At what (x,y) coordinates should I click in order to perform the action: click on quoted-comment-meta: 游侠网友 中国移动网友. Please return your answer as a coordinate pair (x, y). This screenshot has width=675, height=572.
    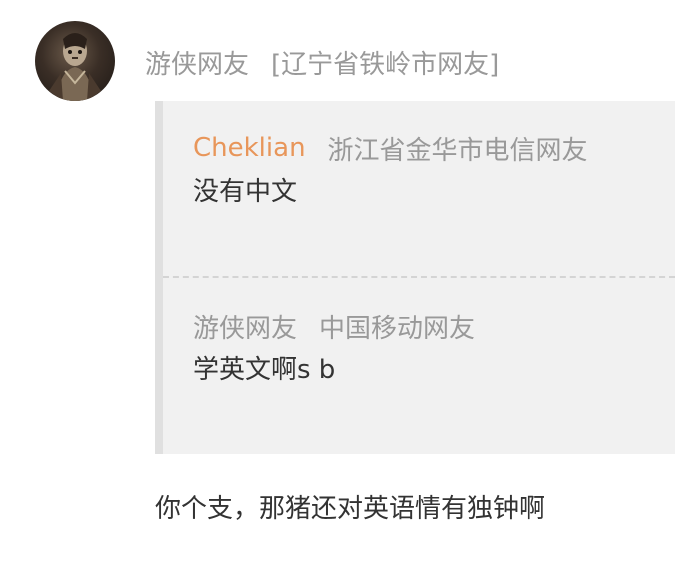
    Looking at the image, I should click on (434, 326).